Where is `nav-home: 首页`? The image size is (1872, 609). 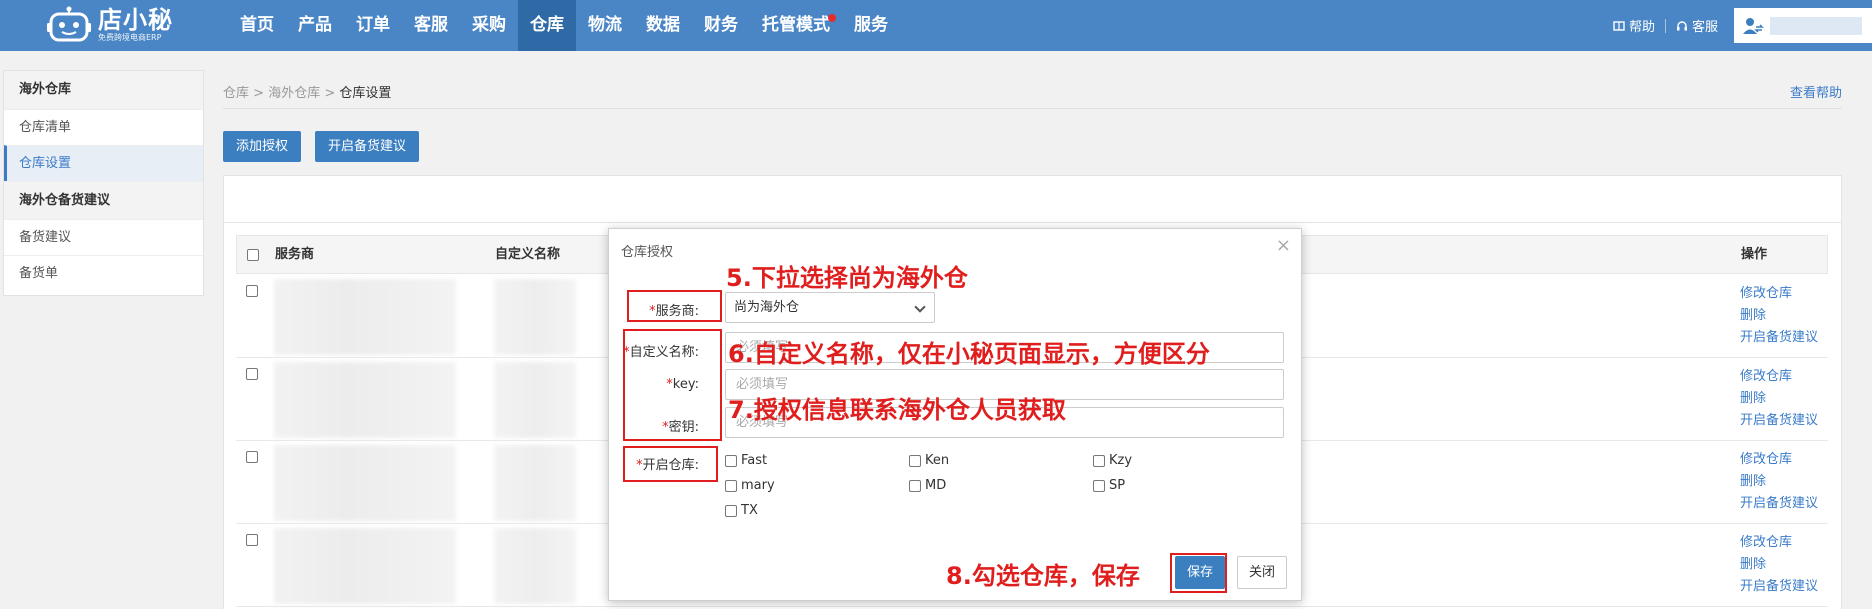 nav-home: 首页 is located at coordinates (257, 25).